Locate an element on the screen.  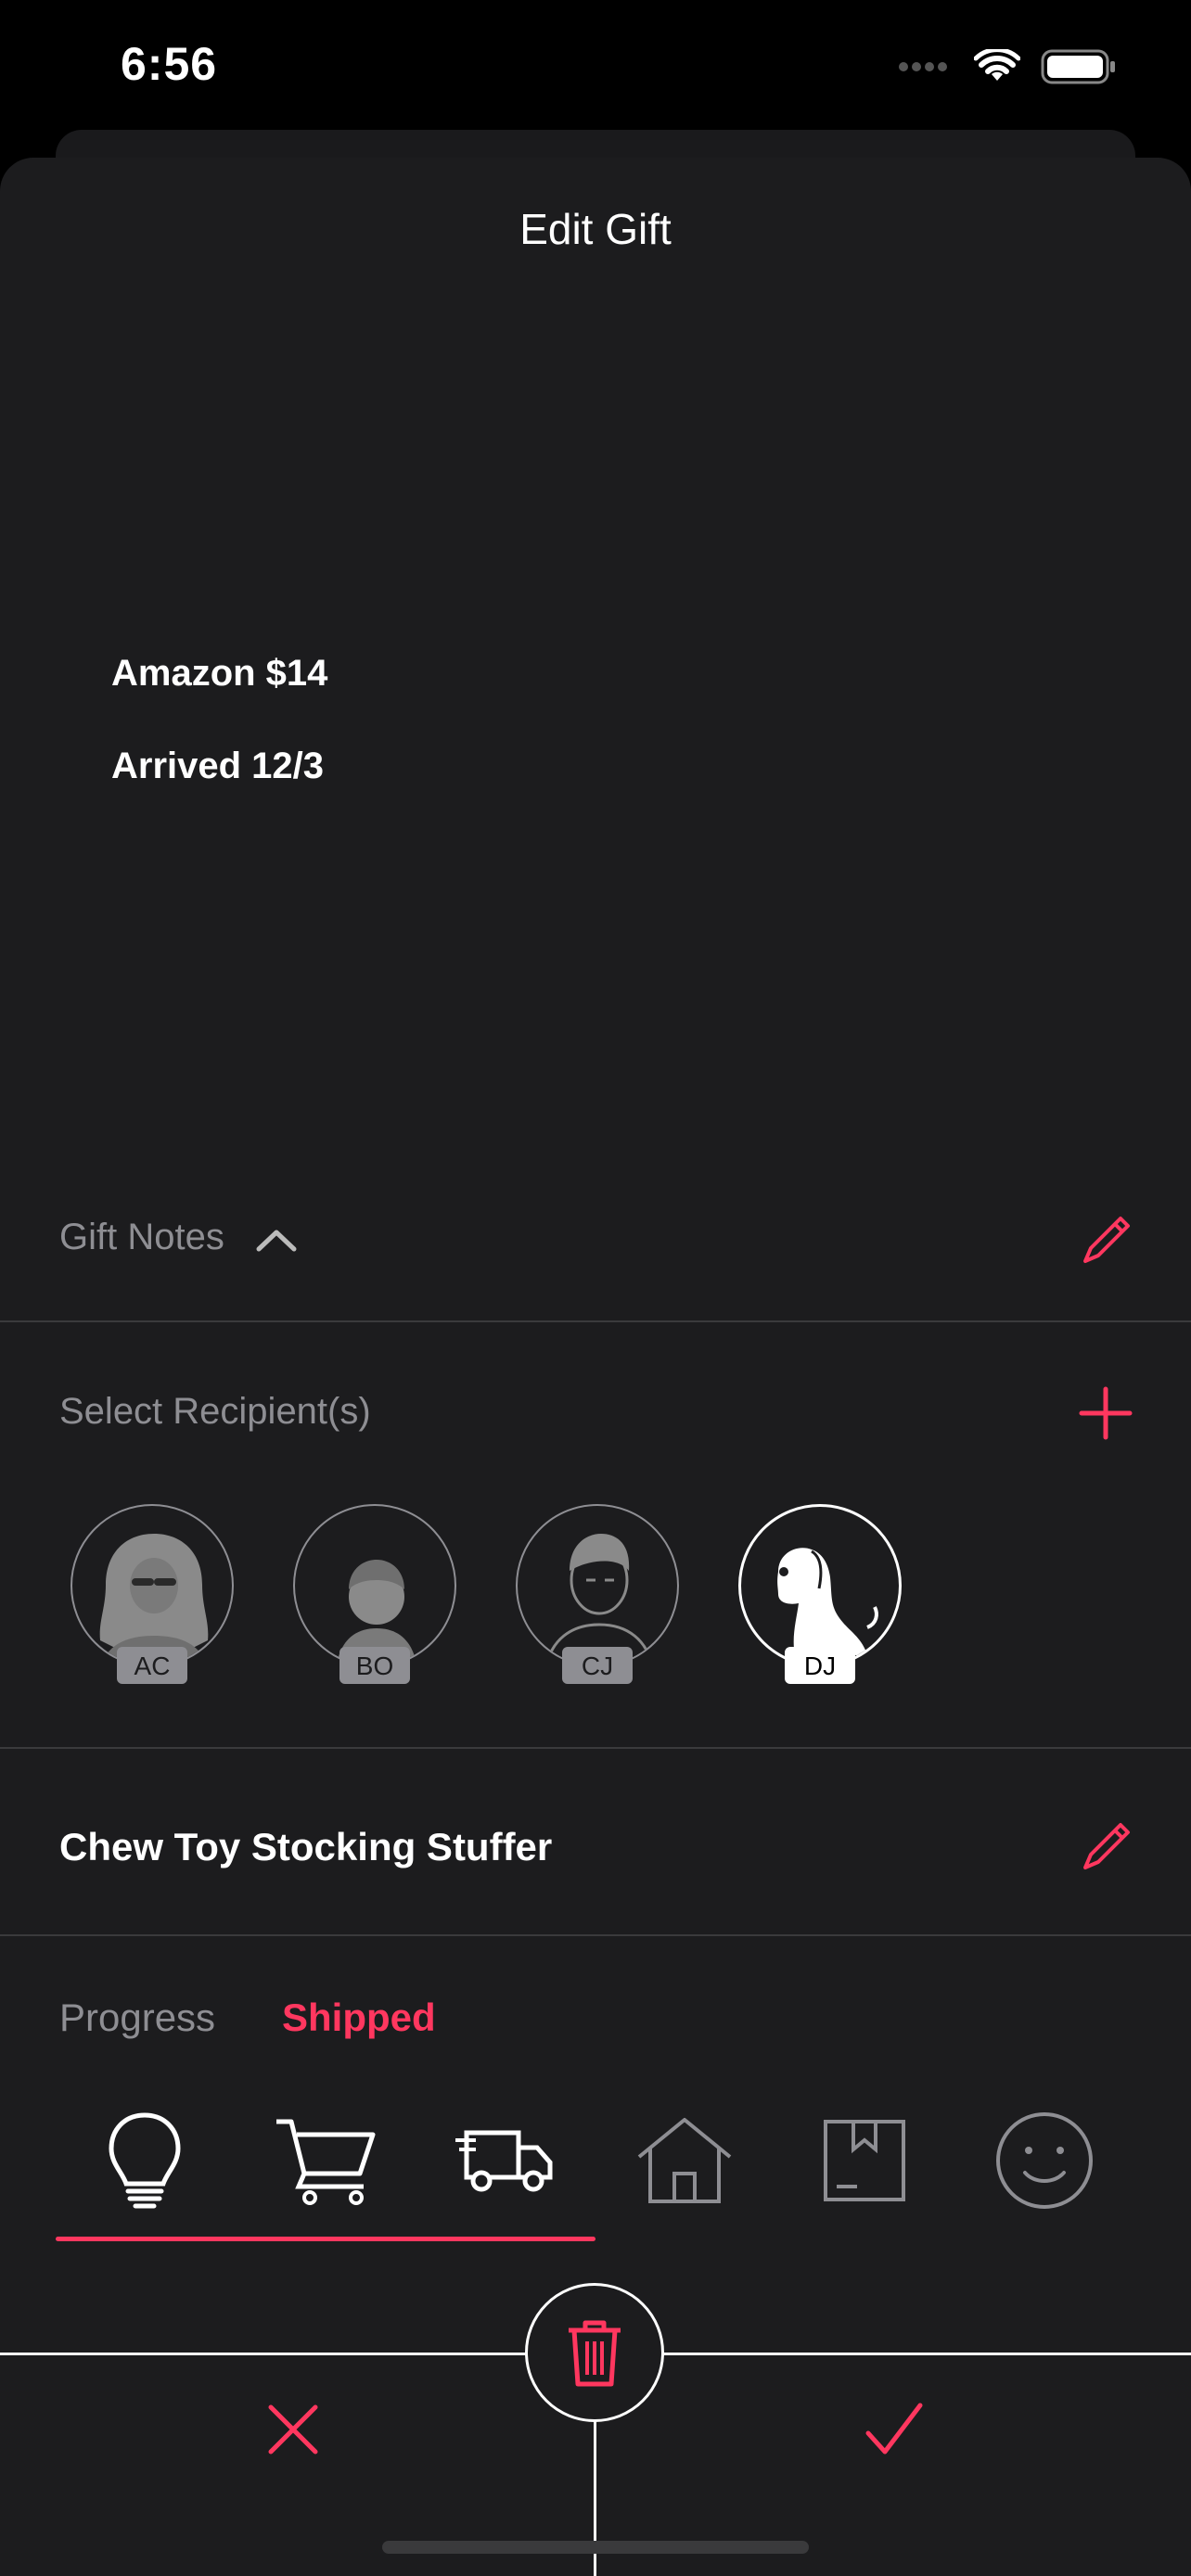
stage-shipped is located at coordinates (504, 2160).